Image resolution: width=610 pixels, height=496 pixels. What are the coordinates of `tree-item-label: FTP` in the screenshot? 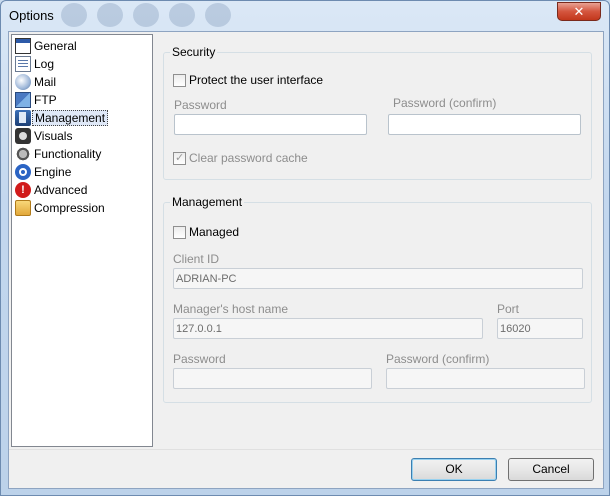 It's located at (45, 100).